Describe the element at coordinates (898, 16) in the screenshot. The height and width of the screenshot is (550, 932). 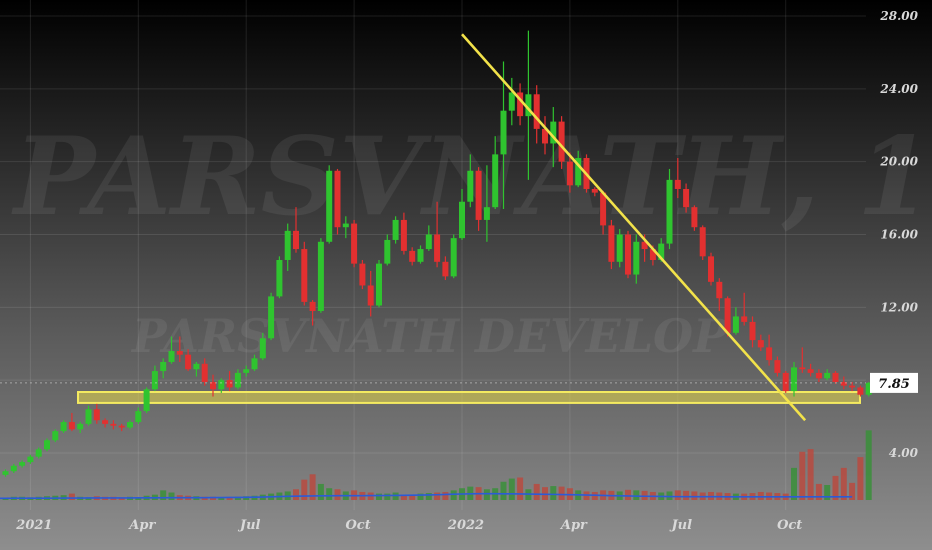
I see `y-tick-label: 28.00` at that location.